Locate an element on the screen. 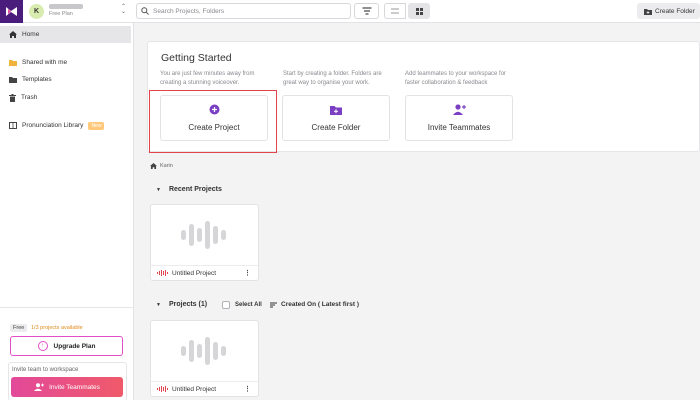 The image size is (700, 400). select-all-checkbox: Select All is located at coordinates (242, 305).